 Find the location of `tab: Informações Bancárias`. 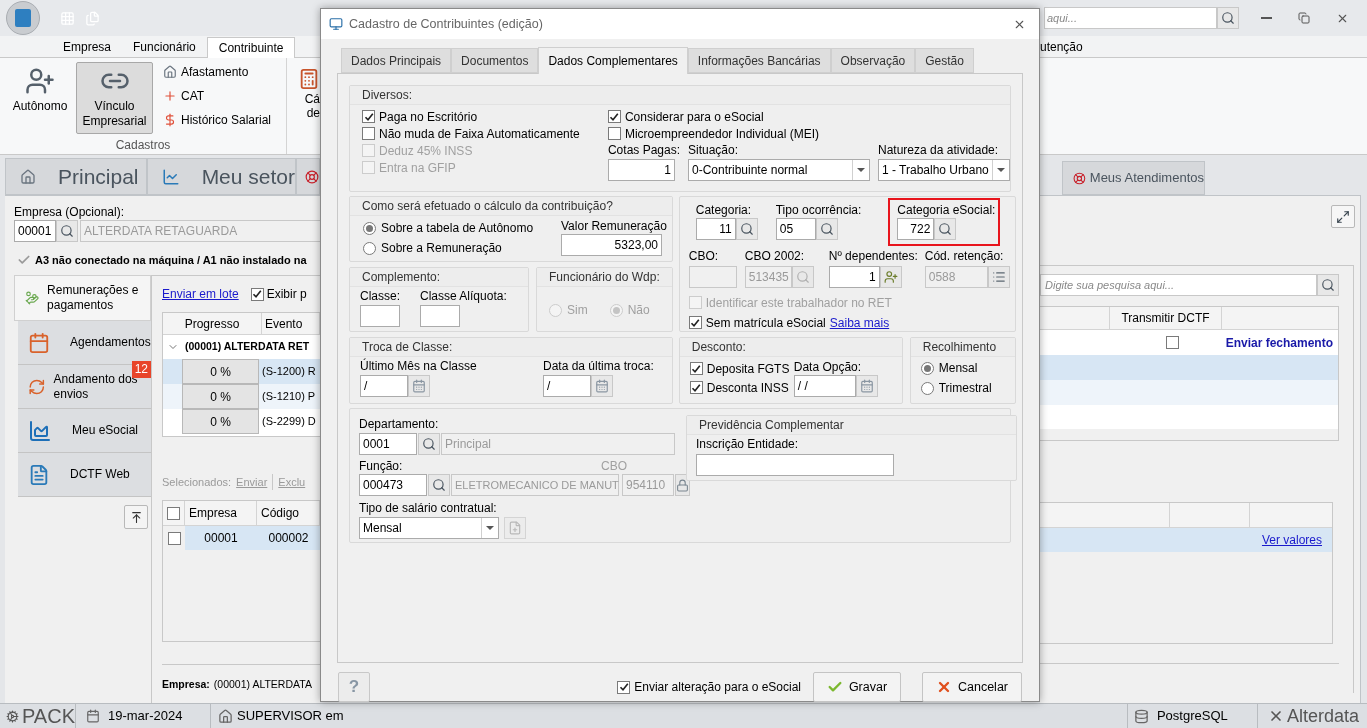

tab: Informações Bancárias is located at coordinates (759, 60).